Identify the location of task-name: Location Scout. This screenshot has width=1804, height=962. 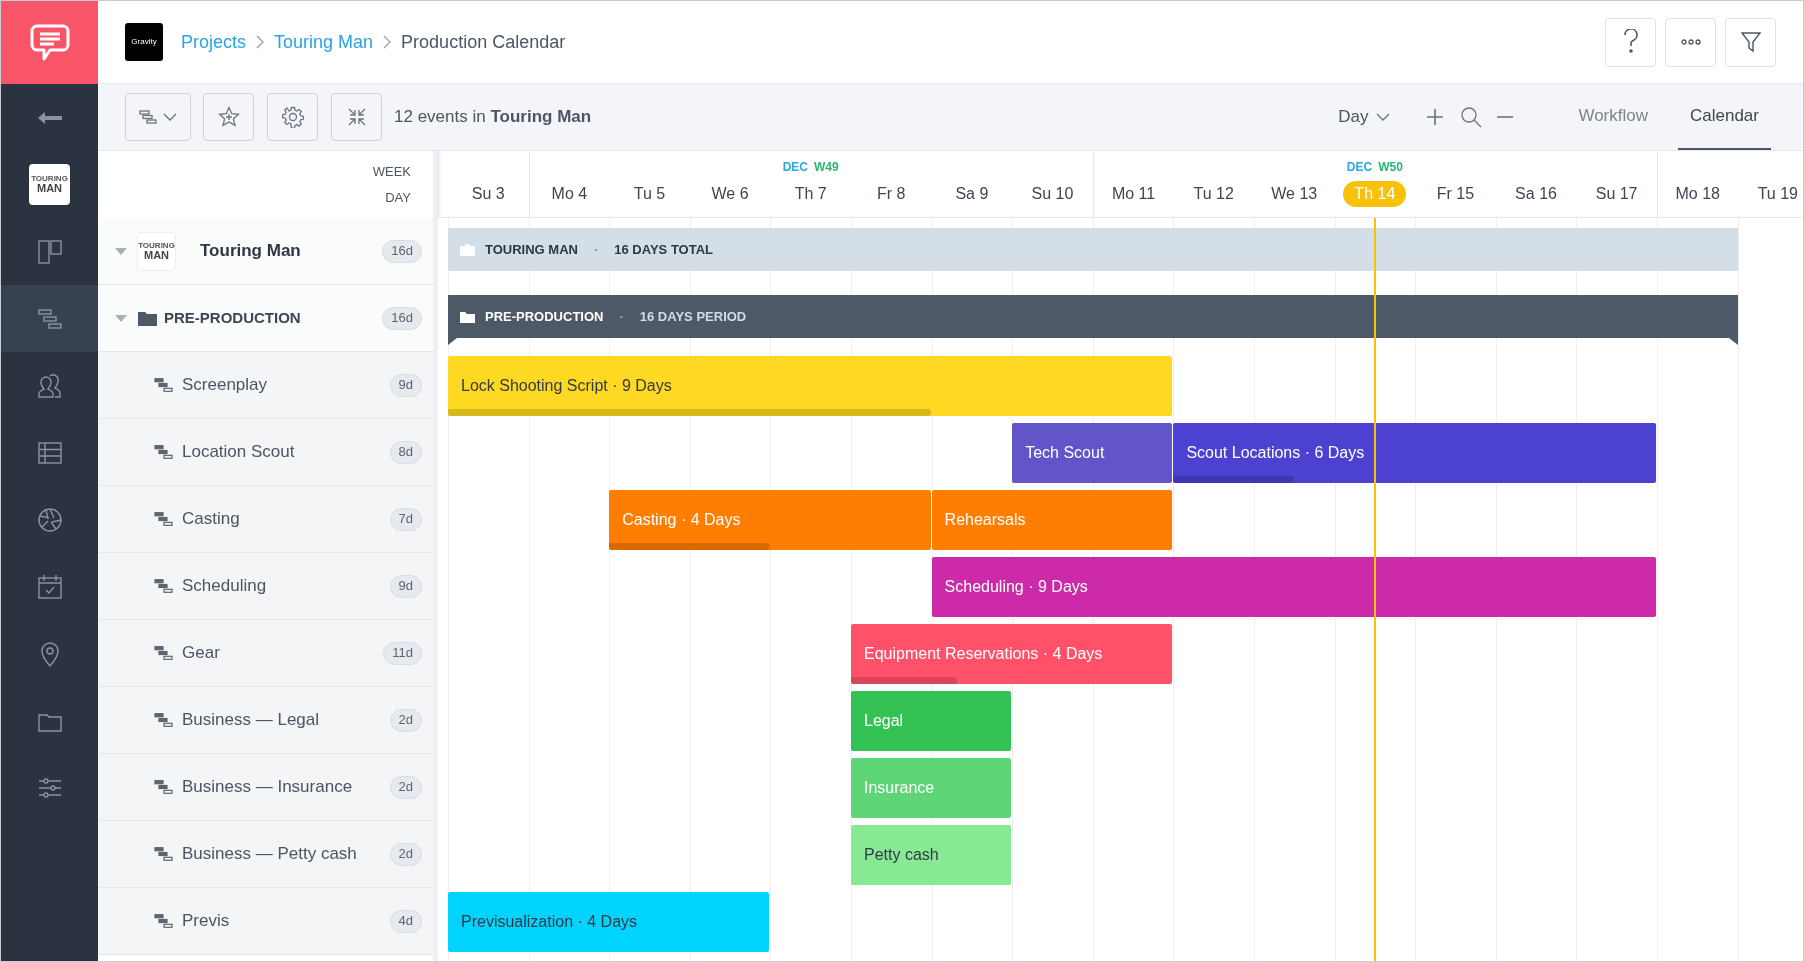
(238, 452).